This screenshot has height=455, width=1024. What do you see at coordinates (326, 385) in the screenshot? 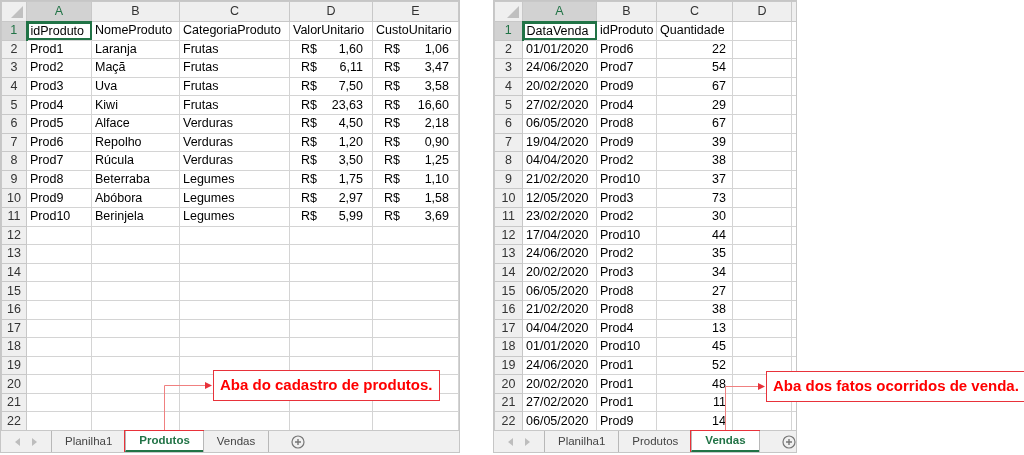
I see `callout-label: Aba do cadastro de produtos.` at bounding box center [326, 385].